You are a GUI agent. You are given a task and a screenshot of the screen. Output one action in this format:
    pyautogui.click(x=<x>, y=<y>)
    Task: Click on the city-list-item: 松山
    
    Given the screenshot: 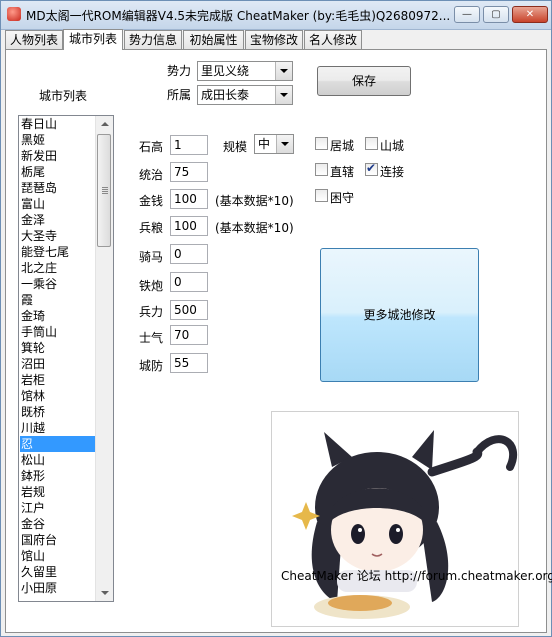 What is the action you would take?
    pyautogui.click(x=58, y=460)
    